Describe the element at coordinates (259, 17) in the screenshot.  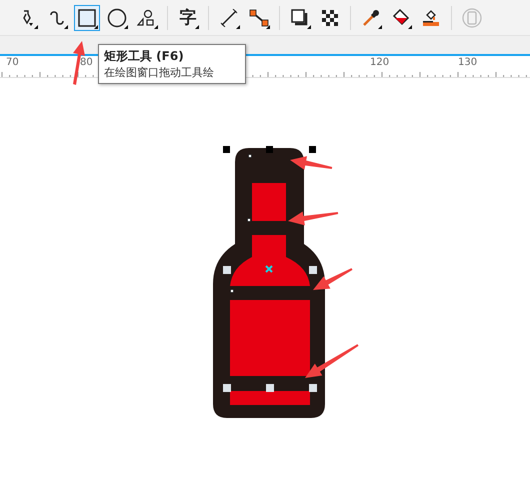
I see `connector-icon` at that location.